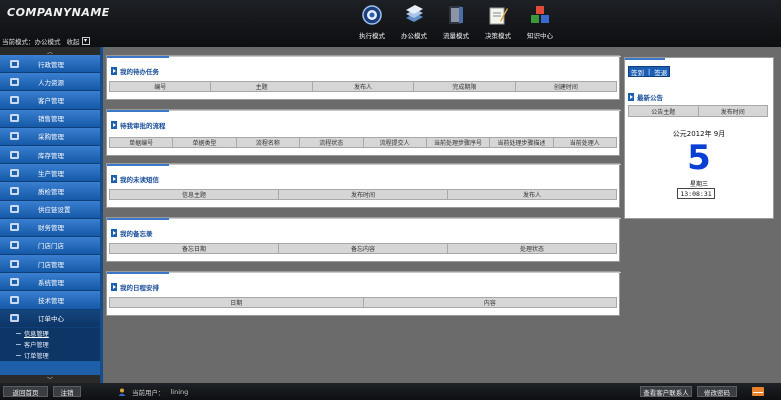  Describe the element at coordinates (179, 391) in the screenshot. I see `current-user-name: lining` at that location.